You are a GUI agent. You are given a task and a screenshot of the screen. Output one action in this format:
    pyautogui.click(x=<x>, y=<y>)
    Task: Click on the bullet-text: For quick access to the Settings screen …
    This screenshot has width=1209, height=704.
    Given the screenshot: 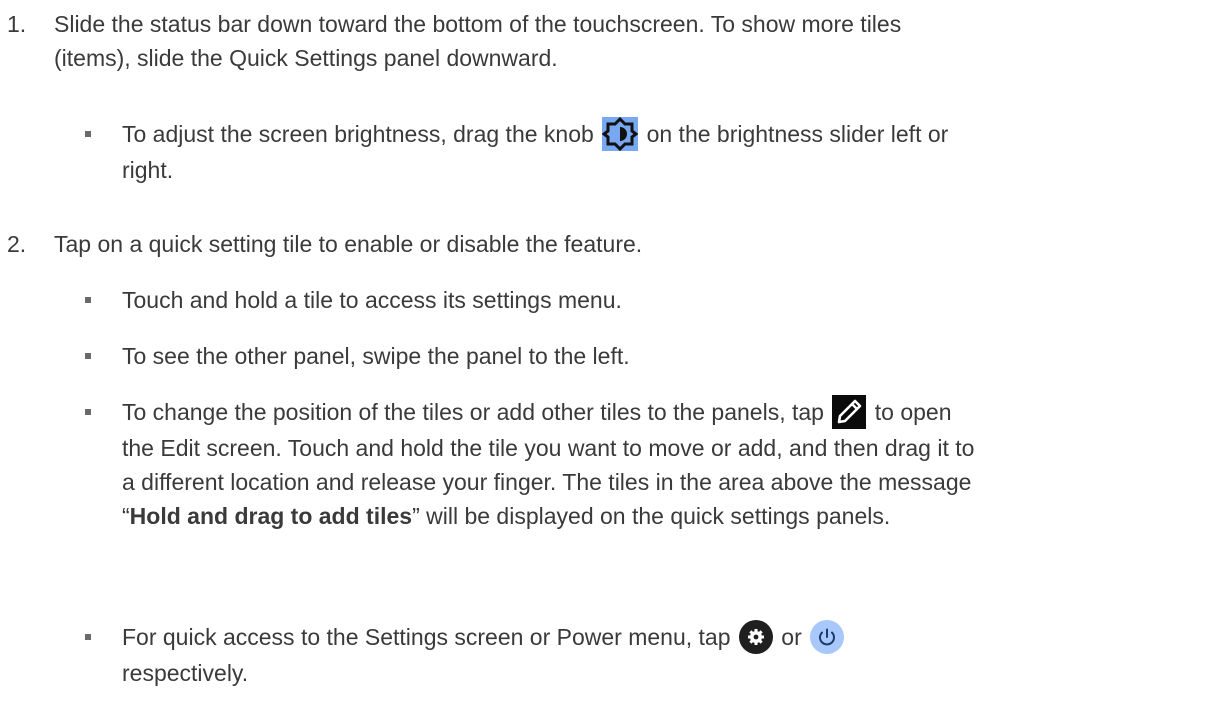 What is the action you would take?
    pyautogui.click(x=652, y=654)
    